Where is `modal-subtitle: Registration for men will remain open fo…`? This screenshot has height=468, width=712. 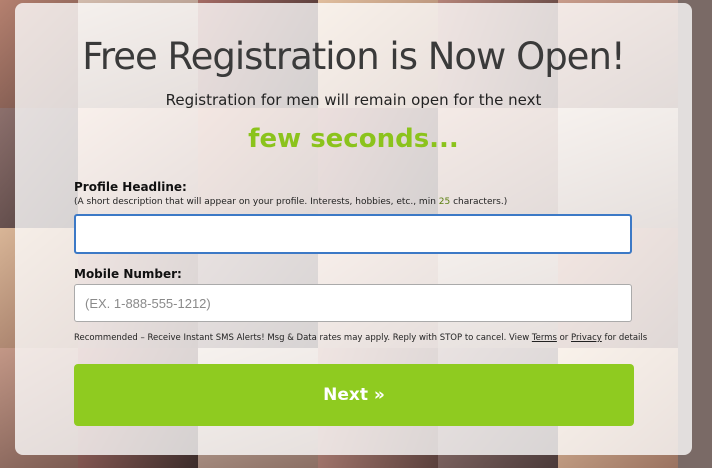 modal-subtitle: Registration for men will remain open fo… is located at coordinates (353, 100).